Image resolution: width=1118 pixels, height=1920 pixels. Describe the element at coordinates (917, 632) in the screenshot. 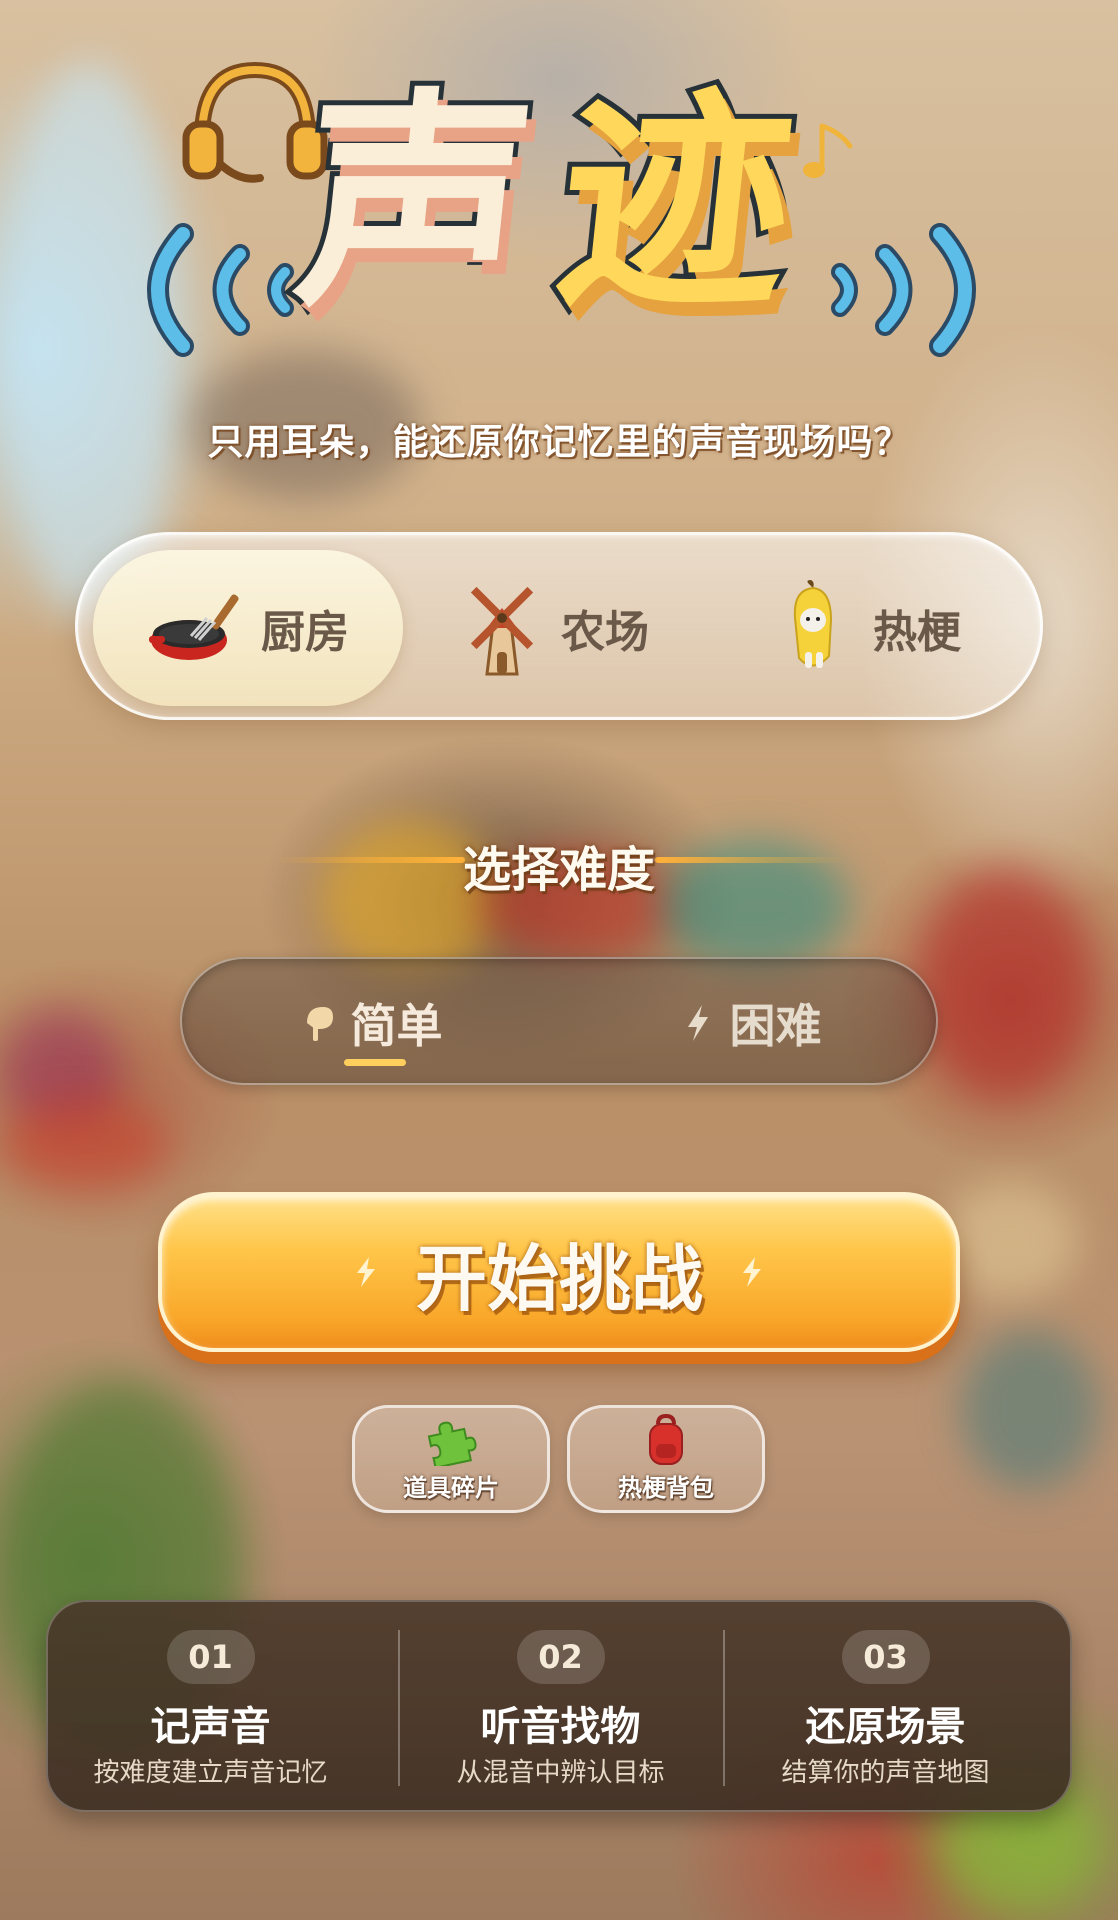

I see `tab-meme-label: 热梗` at that location.